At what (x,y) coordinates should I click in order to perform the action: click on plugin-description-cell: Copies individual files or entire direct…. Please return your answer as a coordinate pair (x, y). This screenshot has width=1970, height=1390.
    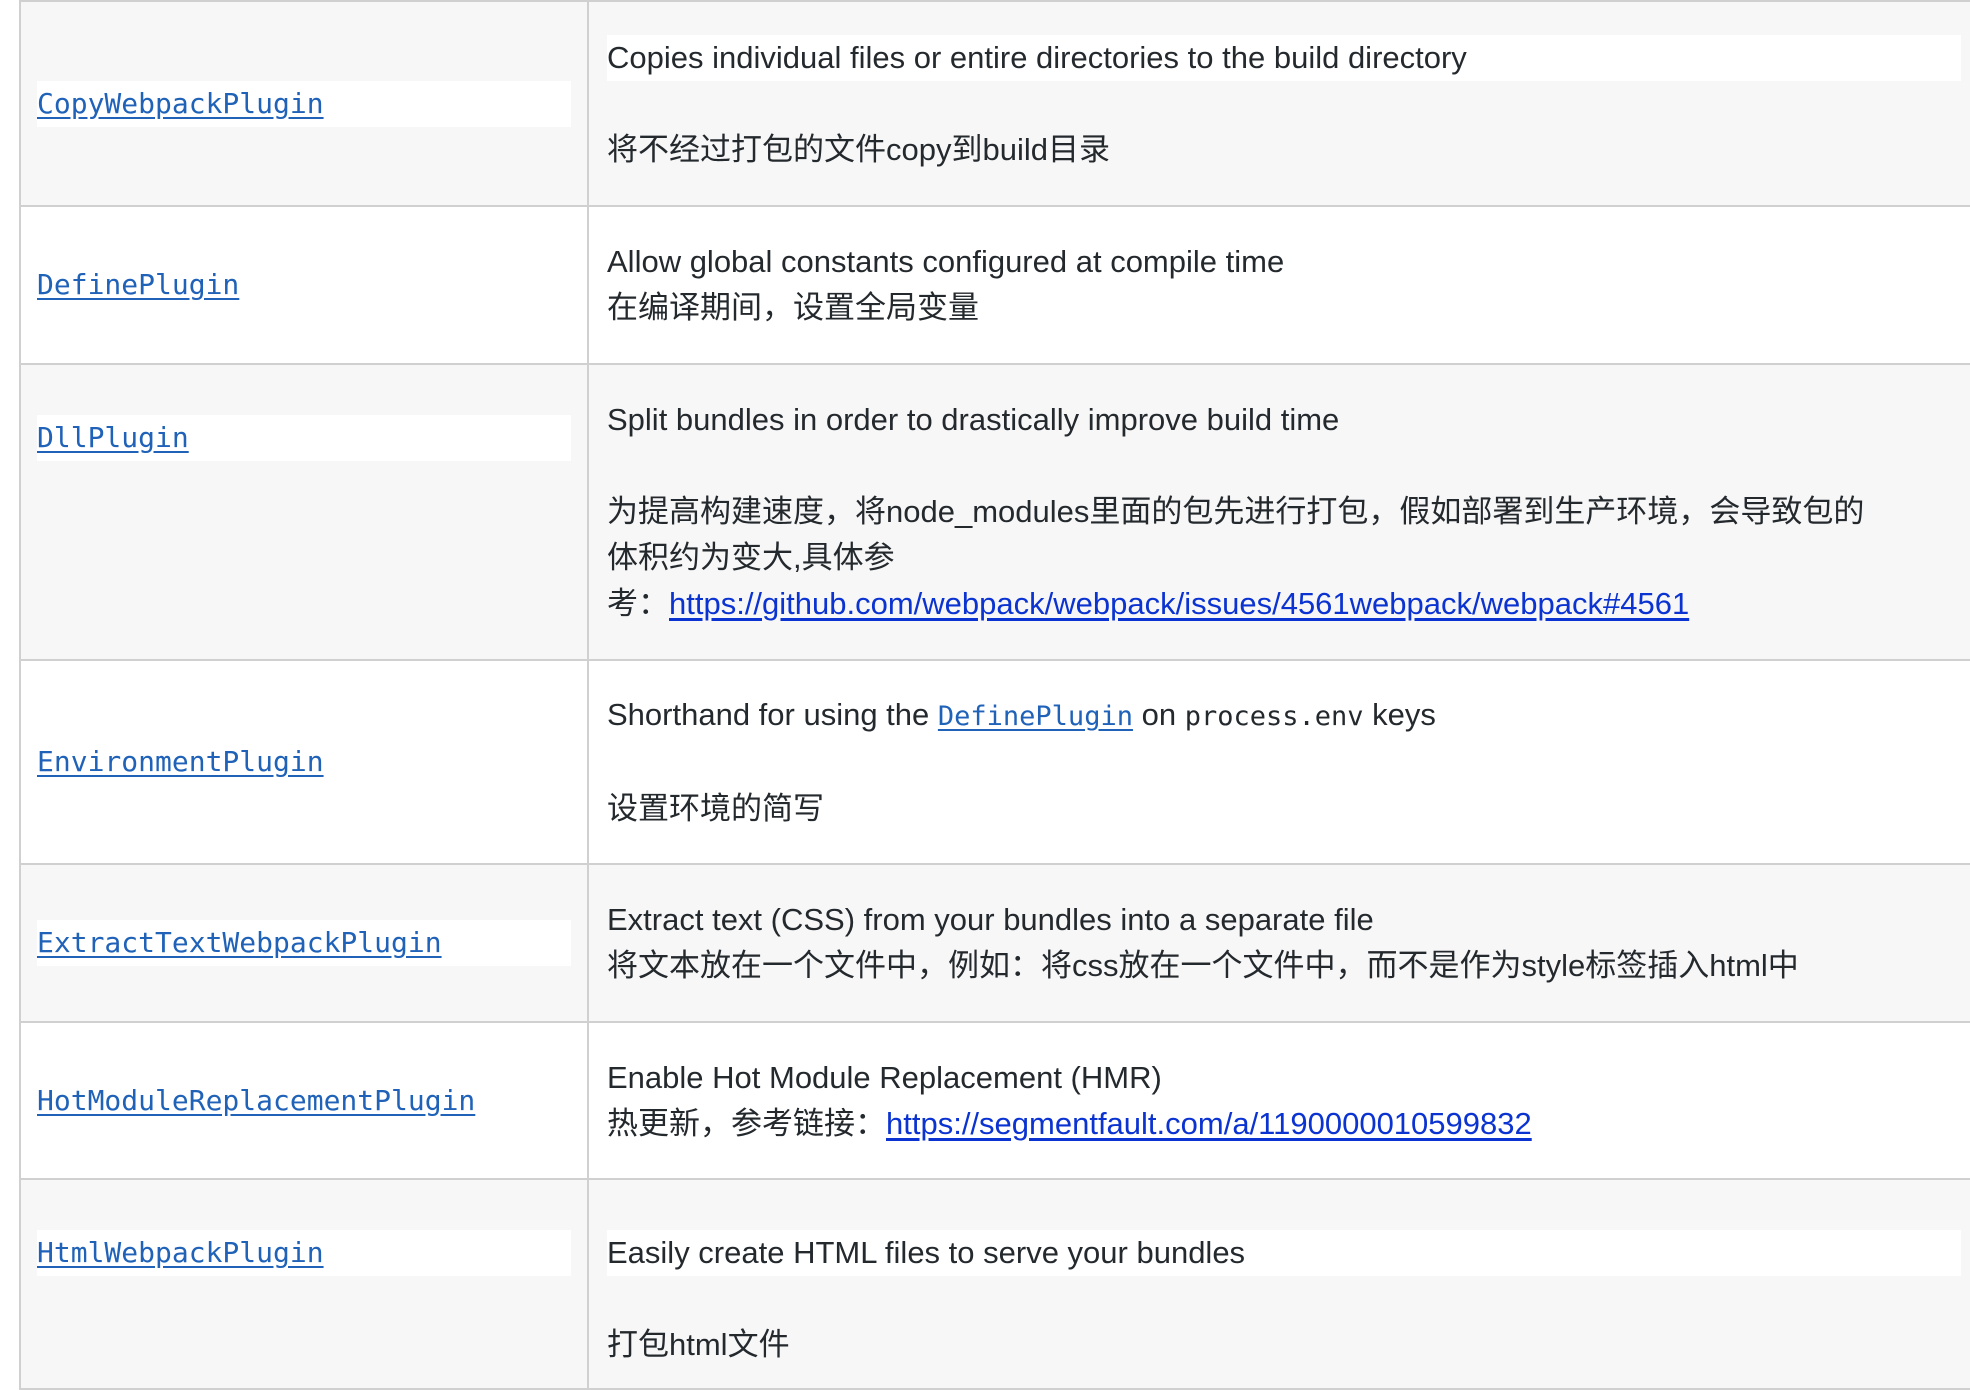
    Looking at the image, I should click on (1279, 103).